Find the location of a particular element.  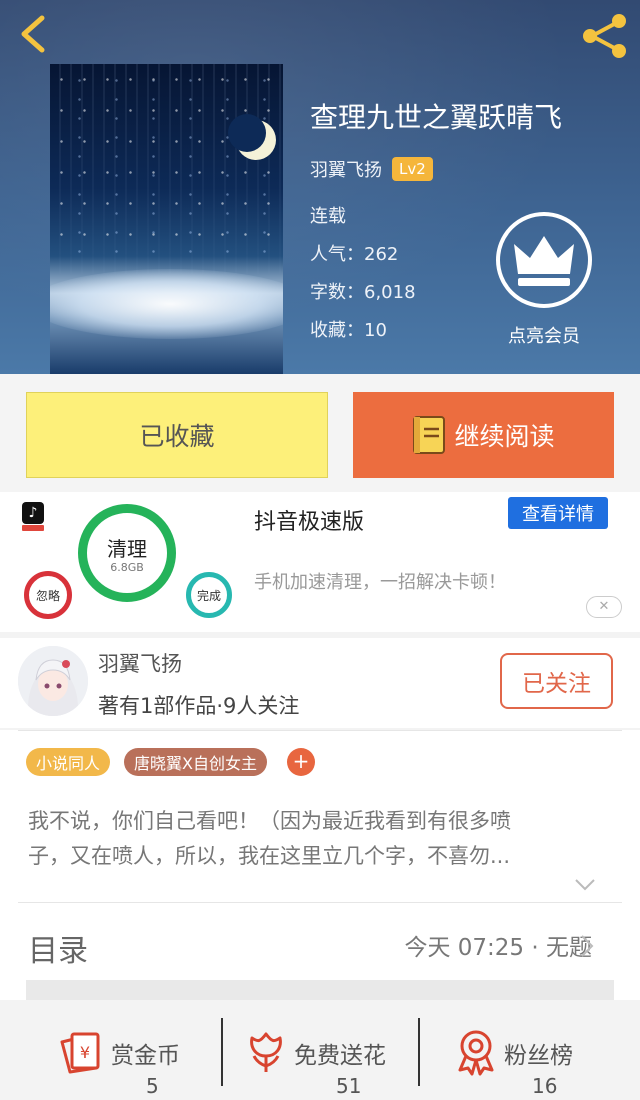

action-bar: 已收藏 继续阅读 is located at coordinates (320, 433).